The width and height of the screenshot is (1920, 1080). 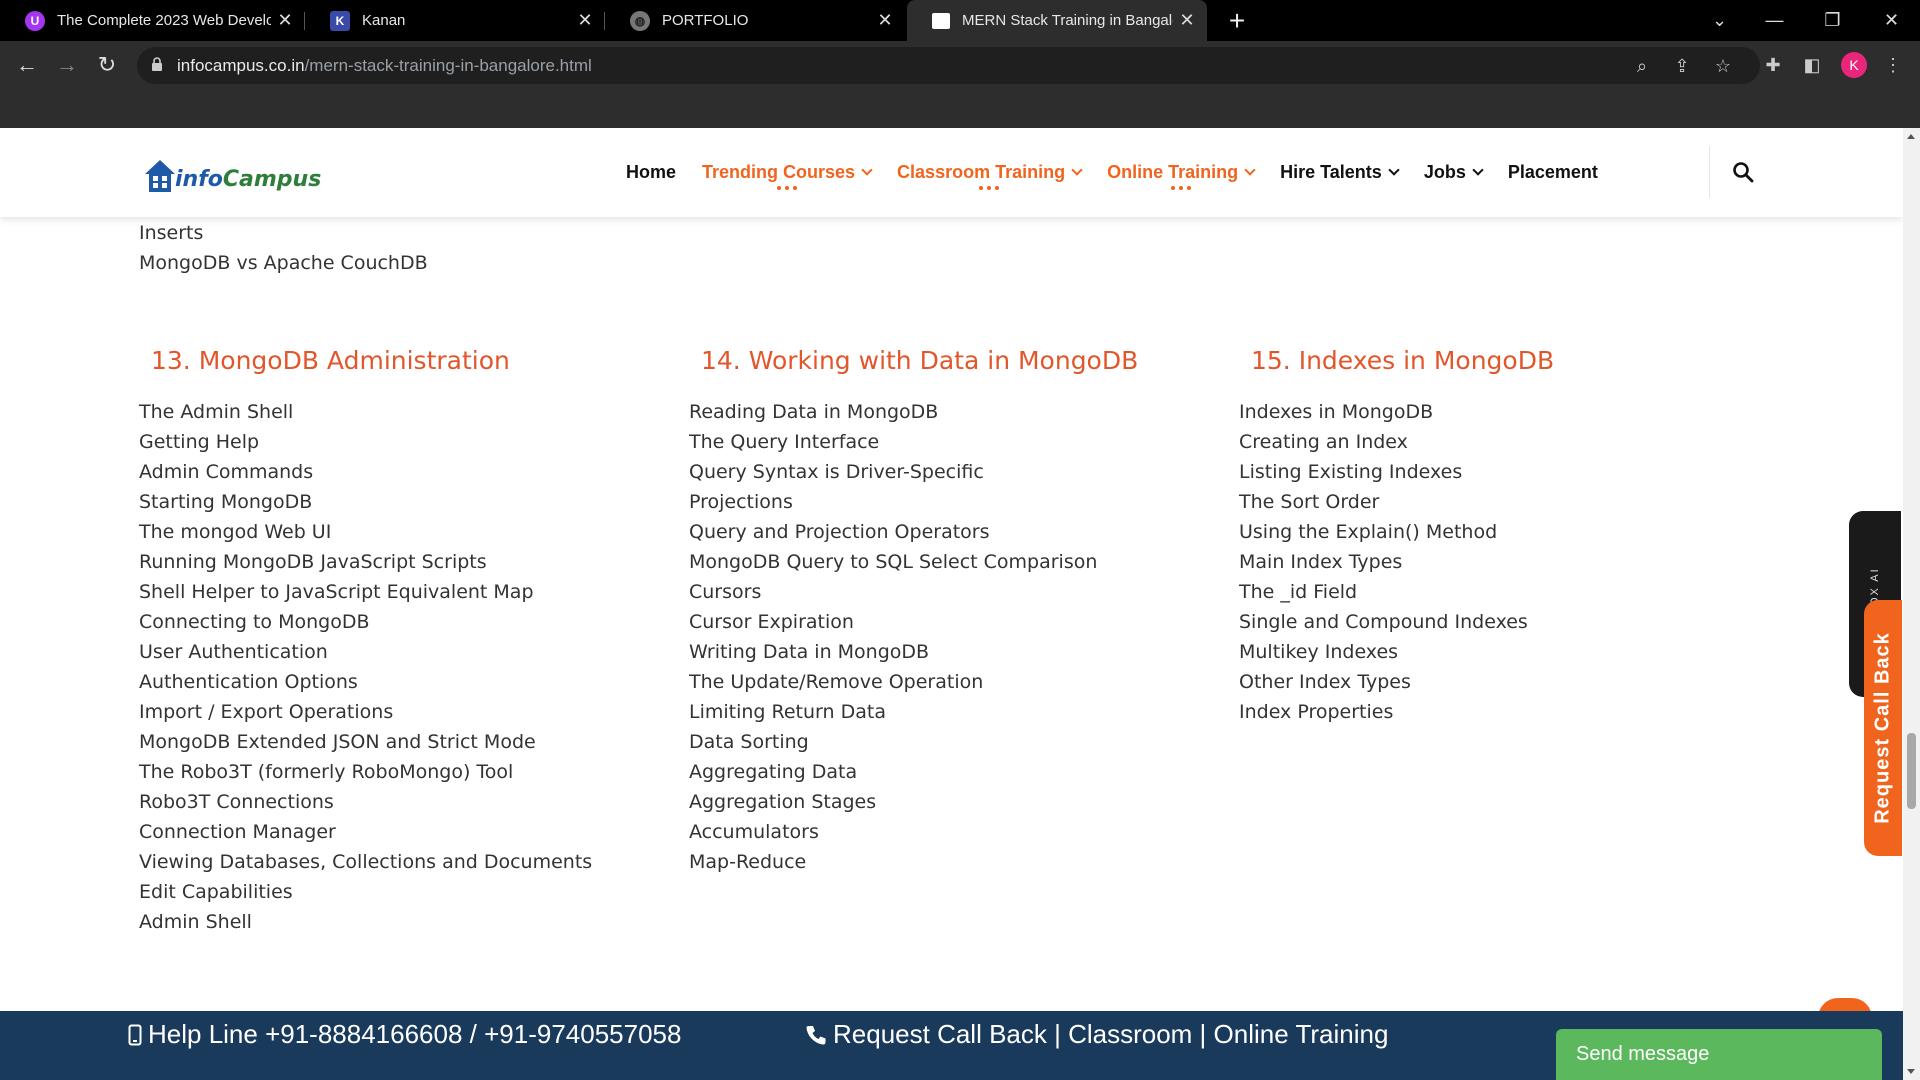 What do you see at coordinates (786, 188) in the screenshot?
I see `dots-indicator` at bounding box center [786, 188].